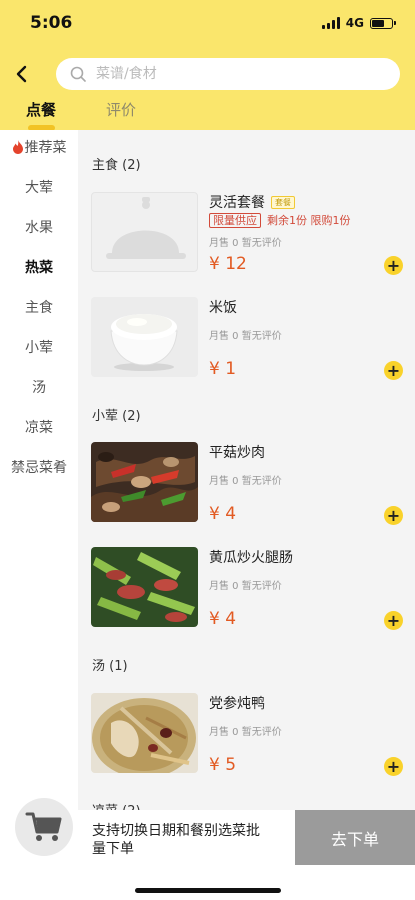 This screenshot has width=415, height=900. I want to click on section-title-staple: 主食 (2), so click(116, 165).